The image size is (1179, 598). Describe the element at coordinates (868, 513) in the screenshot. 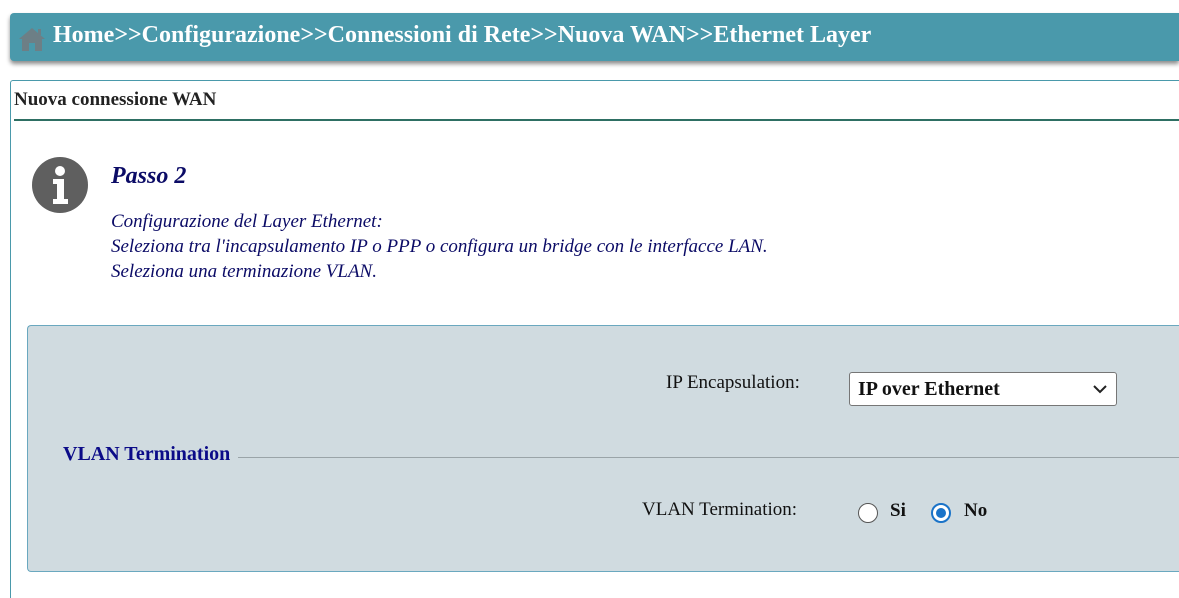

I see `vlan-si-radio` at that location.